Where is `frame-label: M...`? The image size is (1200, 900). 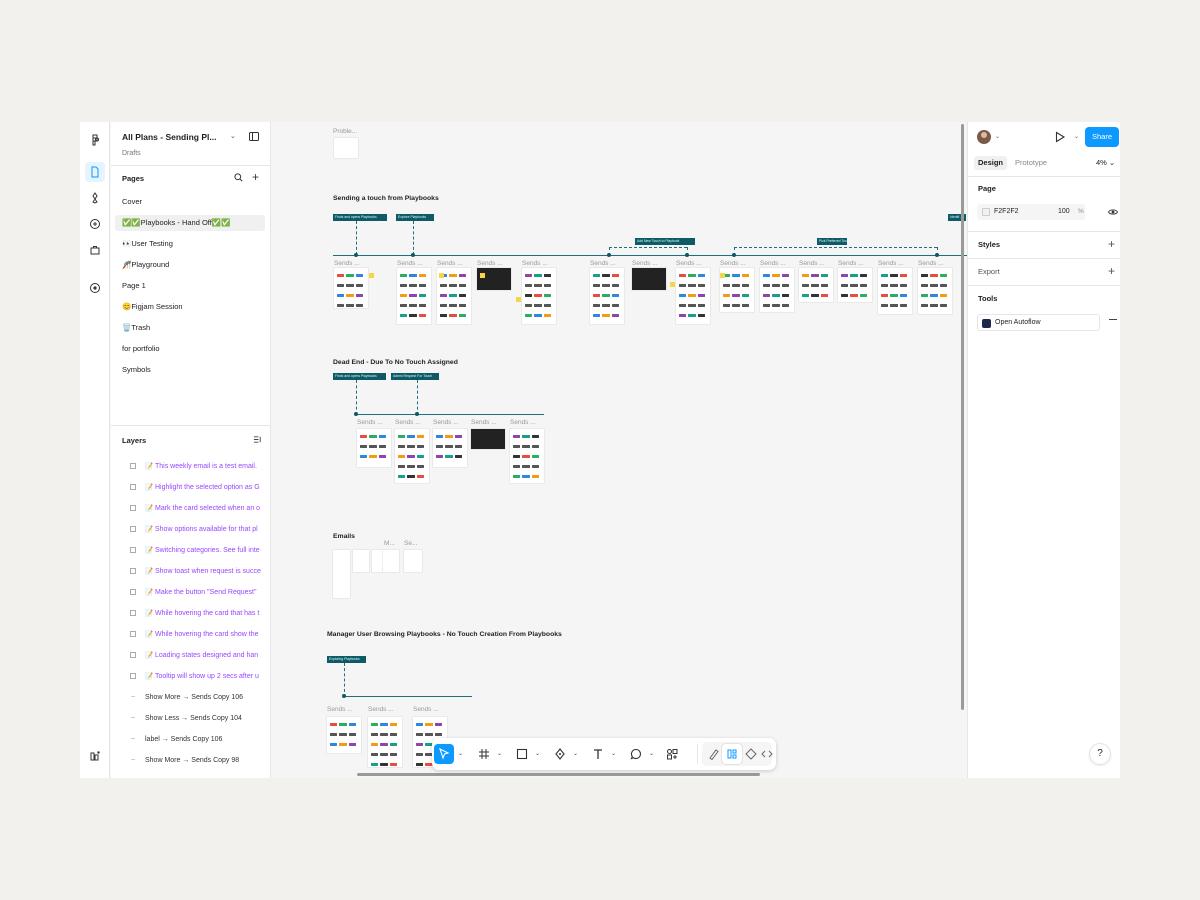 frame-label: M... is located at coordinates (389, 543).